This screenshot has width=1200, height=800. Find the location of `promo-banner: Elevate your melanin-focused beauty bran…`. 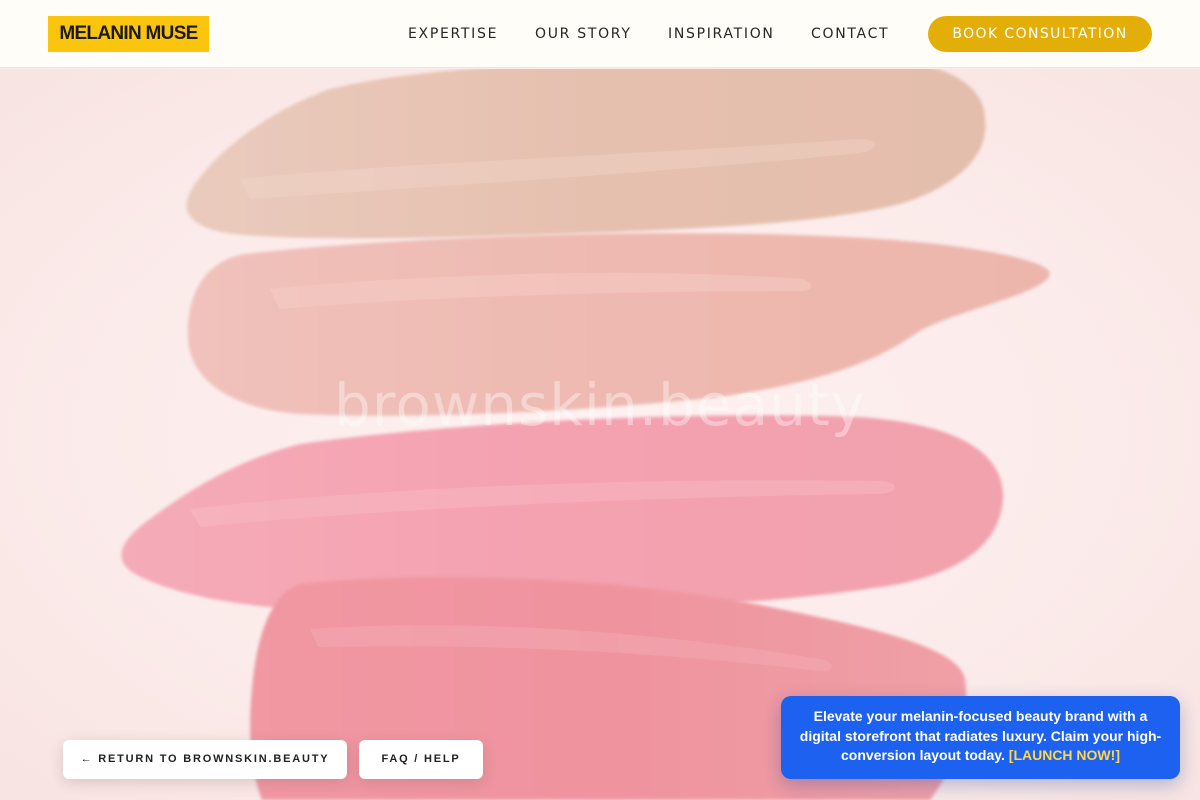

promo-banner: Elevate your melanin-focused beauty bran… is located at coordinates (980, 737).